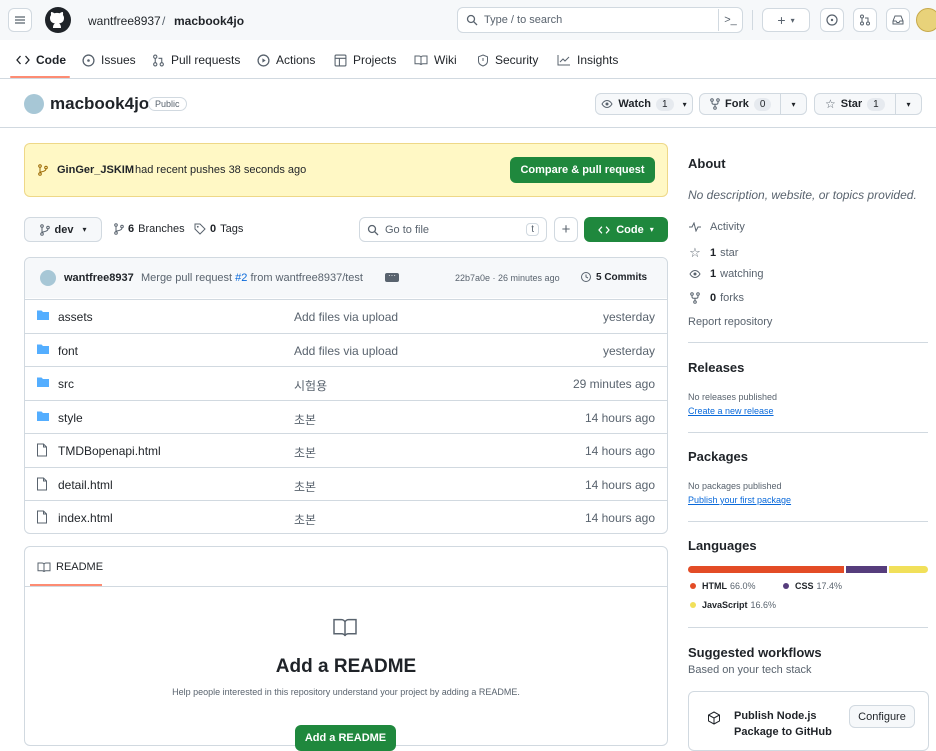 The width and height of the screenshot is (936, 751). Describe the element at coordinates (167, 104) in the screenshot. I see `visibility-badge: Public` at that location.